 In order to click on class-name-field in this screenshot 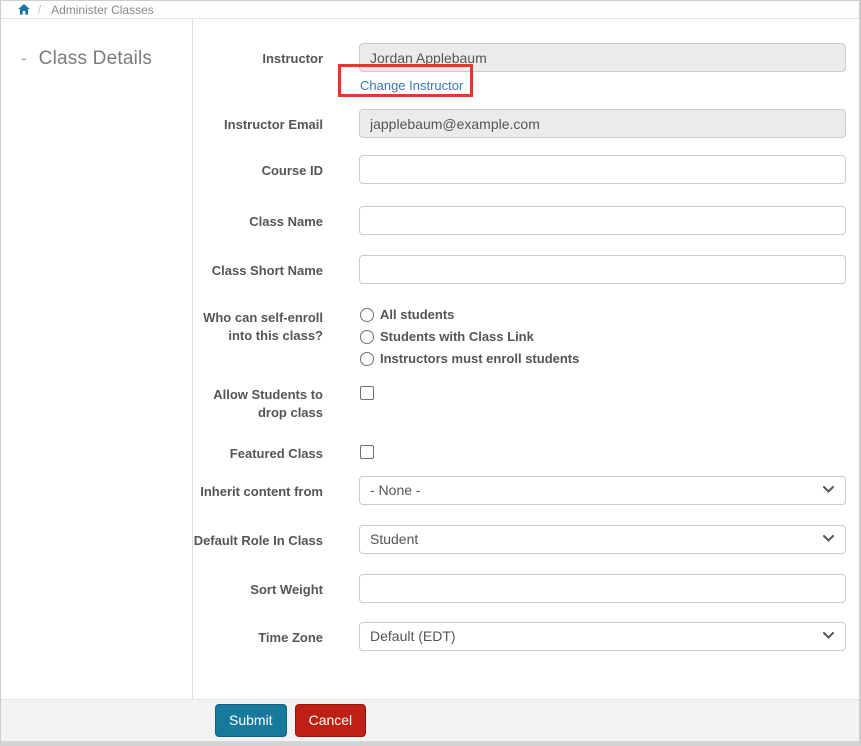, I will do `click(602, 220)`.